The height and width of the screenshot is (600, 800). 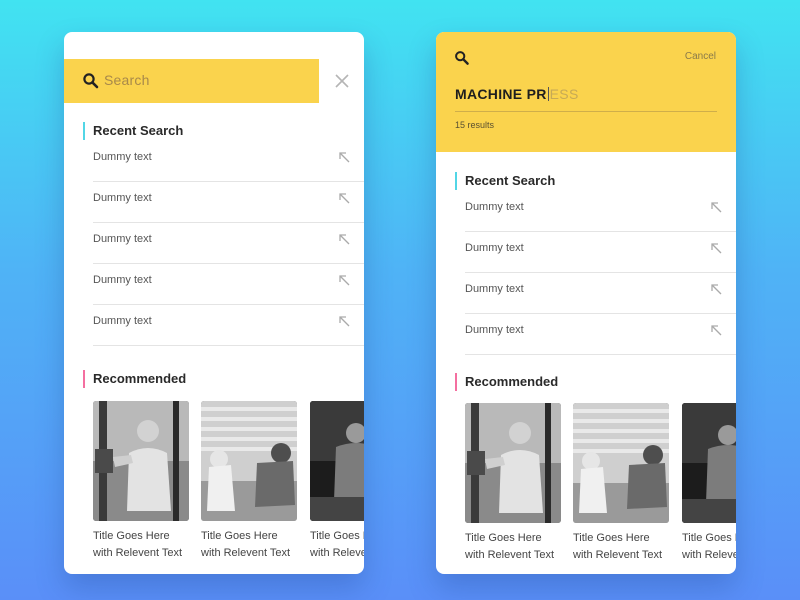 What do you see at coordinates (342, 81) in the screenshot?
I see `close-icon` at bounding box center [342, 81].